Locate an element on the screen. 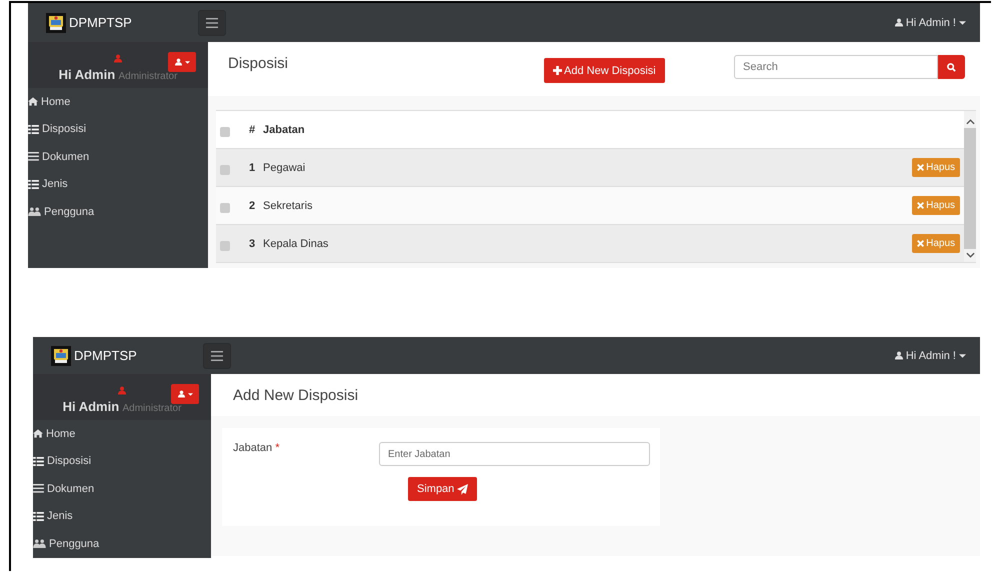 The image size is (993, 573). scrollbar is located at coordinates (970, 186).